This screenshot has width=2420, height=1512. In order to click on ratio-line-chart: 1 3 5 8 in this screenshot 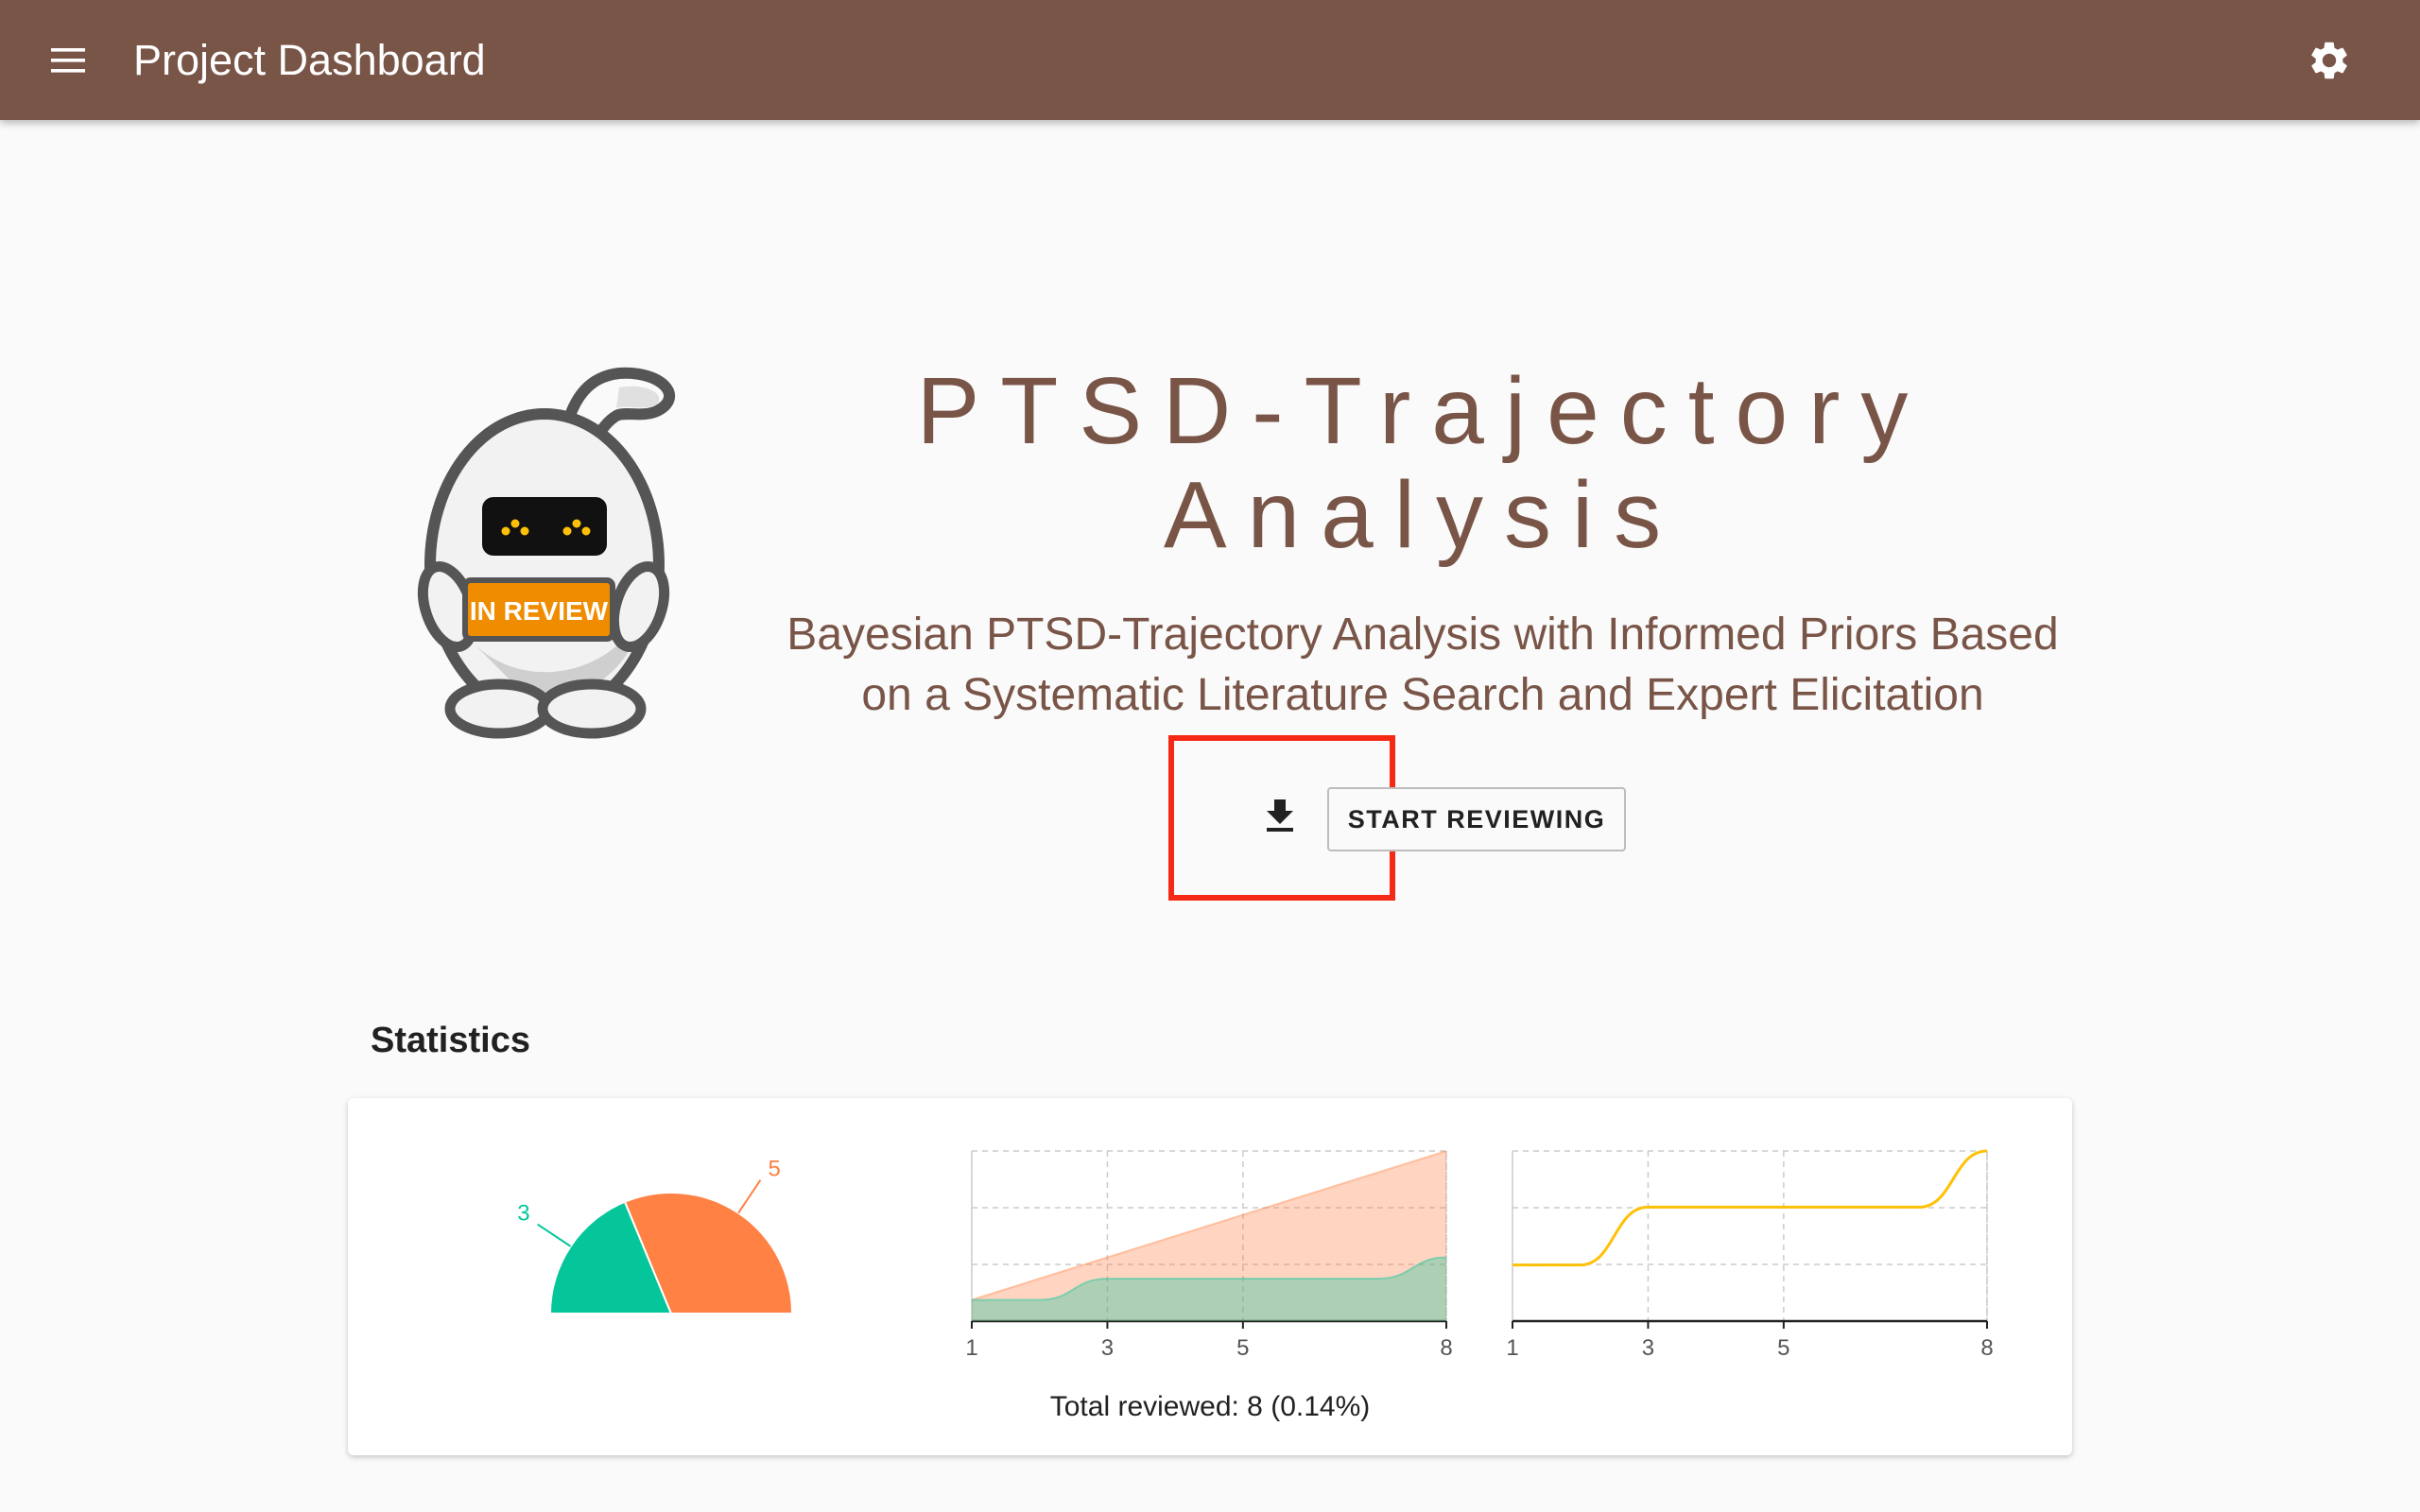, I will do `click(1750, 1255)`.